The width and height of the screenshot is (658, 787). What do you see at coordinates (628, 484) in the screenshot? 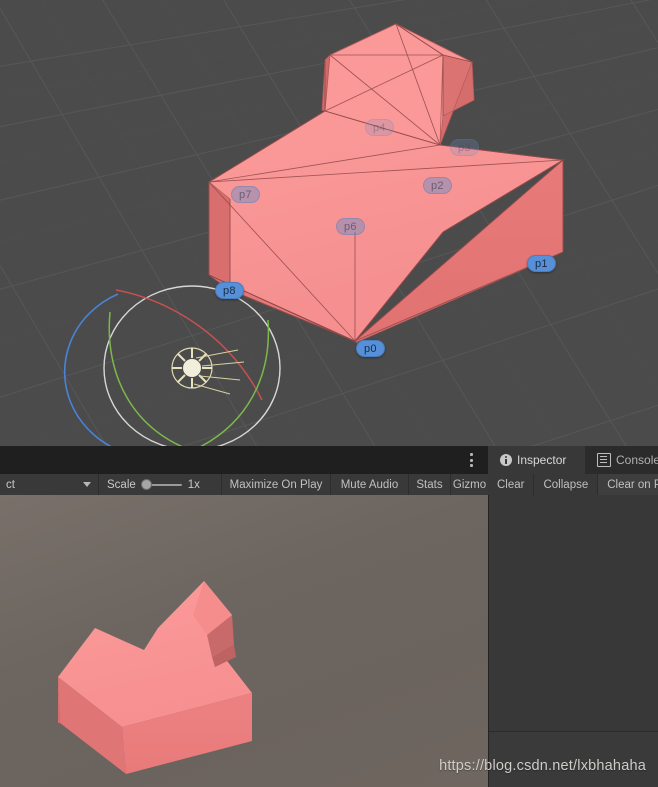
I see `console-clear-on-play-button: Clear on Pla` at bounding box center [628, 484].